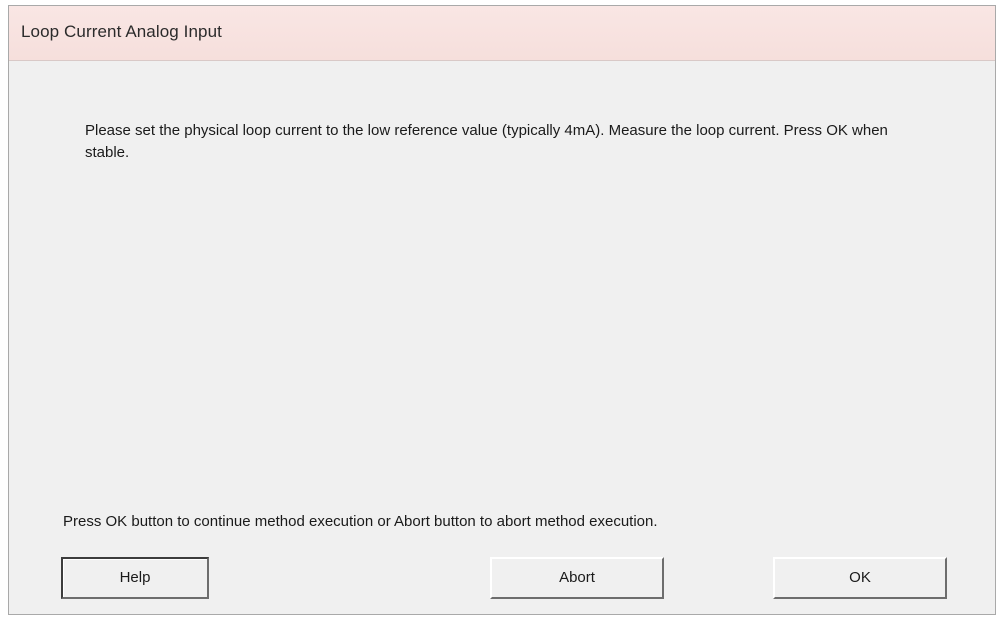 The height and width of the screenshot is (620, 1002). I want to click on title-bar: Loop Current Analog Input, so click(502, 33).